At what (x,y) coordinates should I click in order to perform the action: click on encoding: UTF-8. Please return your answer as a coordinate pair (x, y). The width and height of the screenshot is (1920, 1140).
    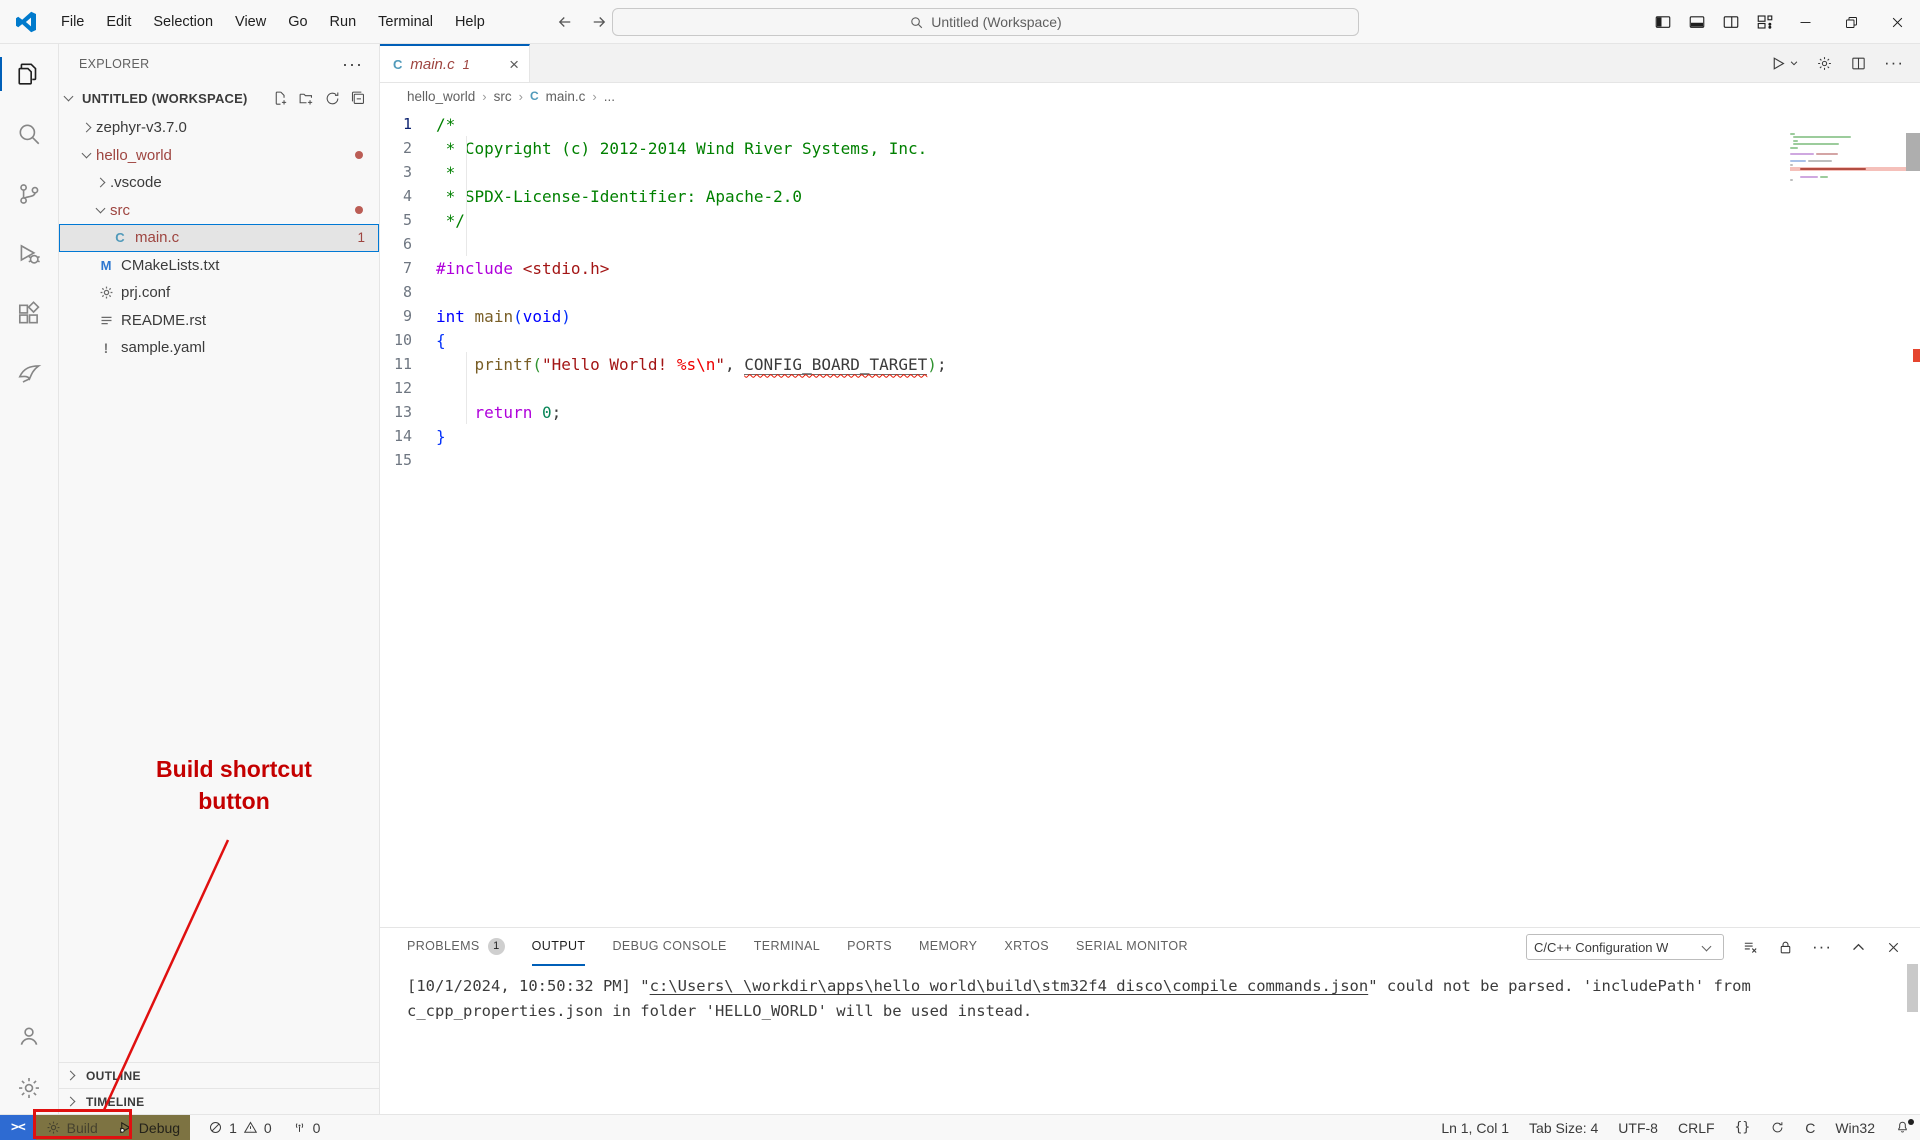
    Looking at the image, I should click on (1638, 1127).